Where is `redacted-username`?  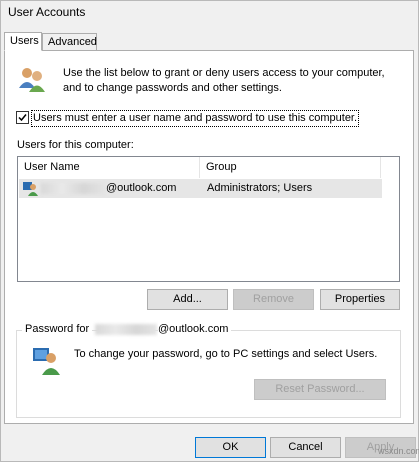 redacted-username is located at coordinates (73, 188).